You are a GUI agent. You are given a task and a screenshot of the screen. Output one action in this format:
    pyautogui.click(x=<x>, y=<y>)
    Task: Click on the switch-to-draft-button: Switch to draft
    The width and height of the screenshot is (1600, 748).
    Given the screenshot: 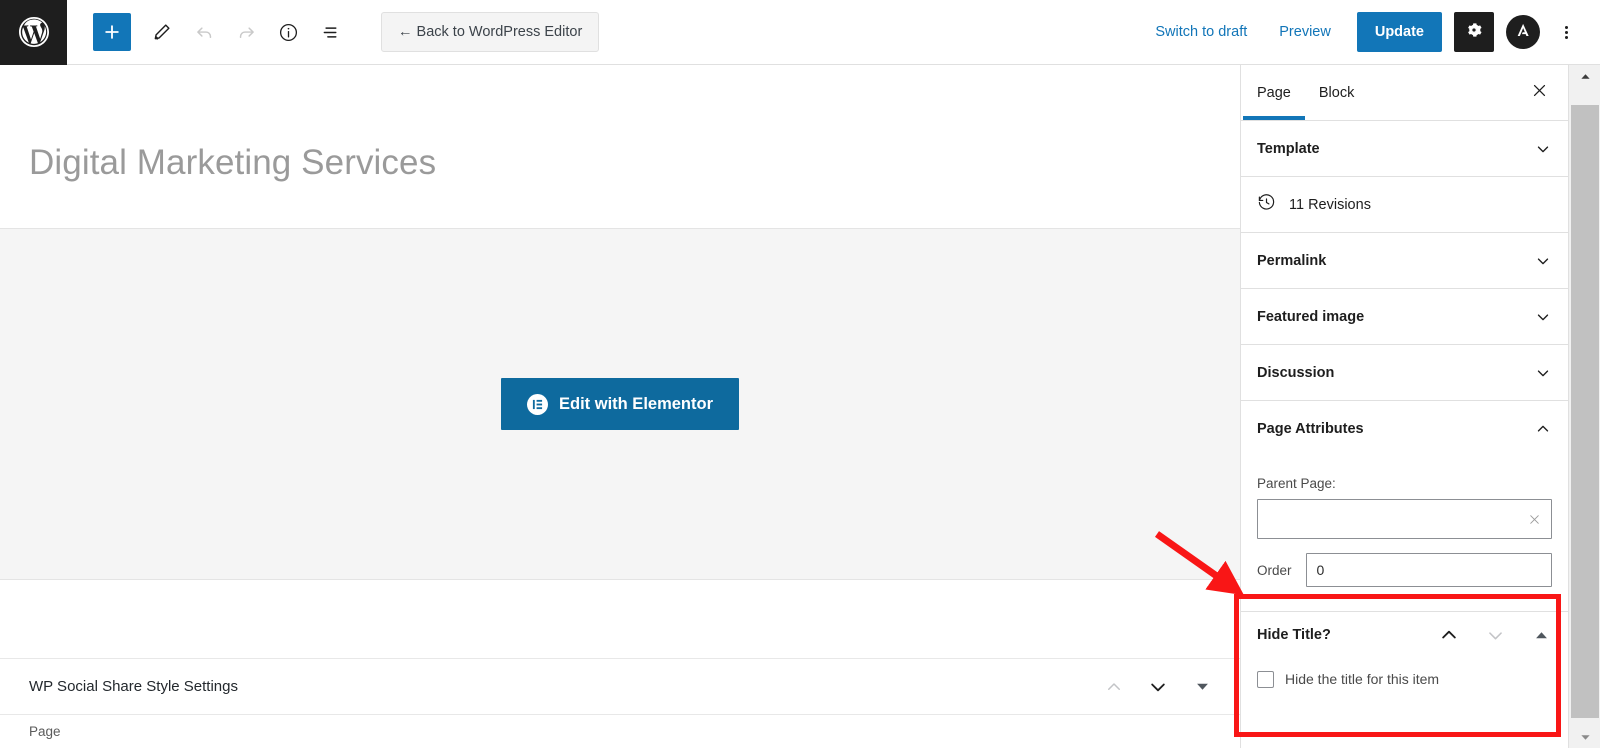 What is the action you would take?
    pyautogui.click(x=1201, y=32)
    